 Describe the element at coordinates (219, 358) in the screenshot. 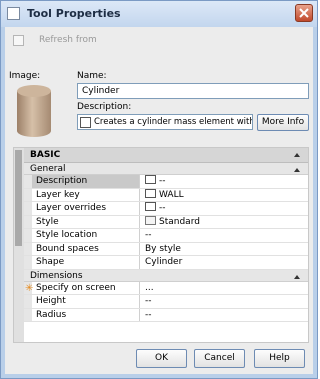

I see `cancel-button: Cancel` at that location.